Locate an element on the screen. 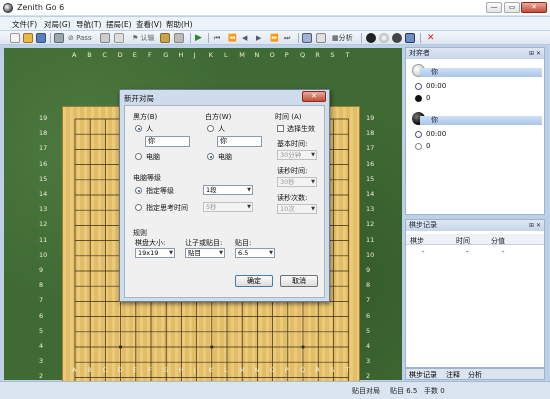 Image resolution: width=550 pixels, height=399 pixels. column-coordinate: R is located at coordinates (317, 370).